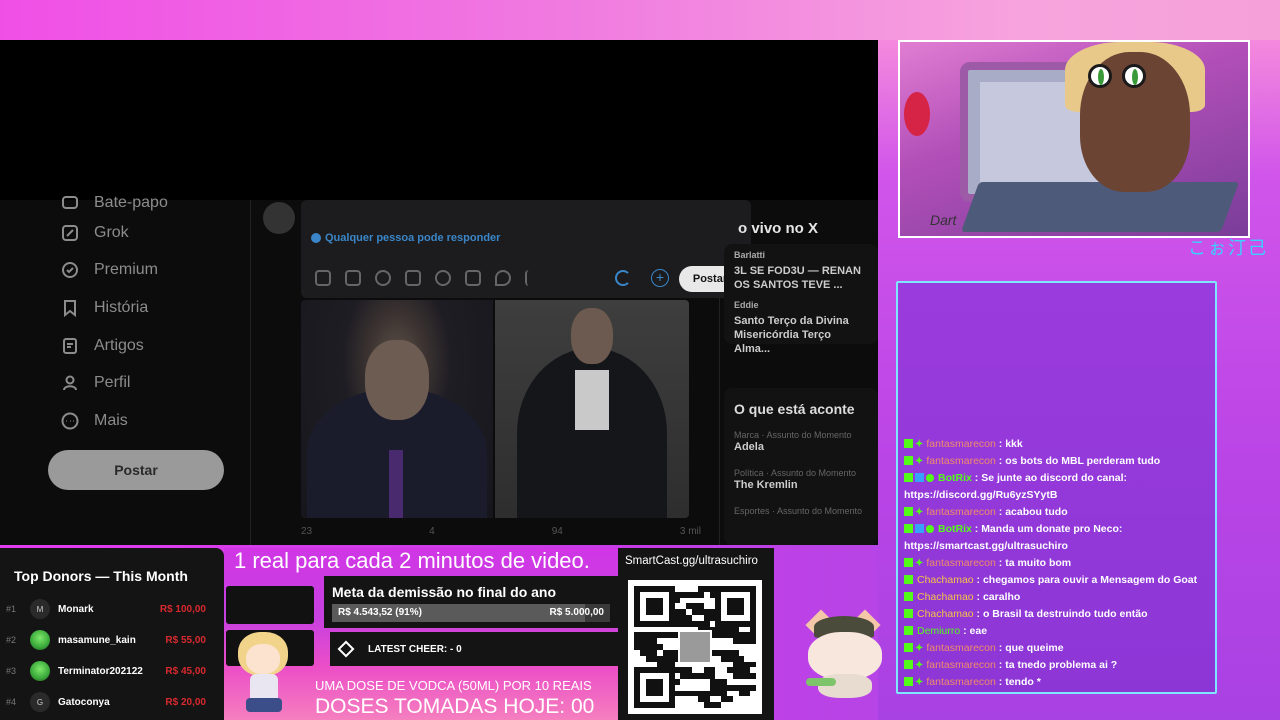 The image size is (1280, 720). I want to click on mascot-face, so click(263, 659).